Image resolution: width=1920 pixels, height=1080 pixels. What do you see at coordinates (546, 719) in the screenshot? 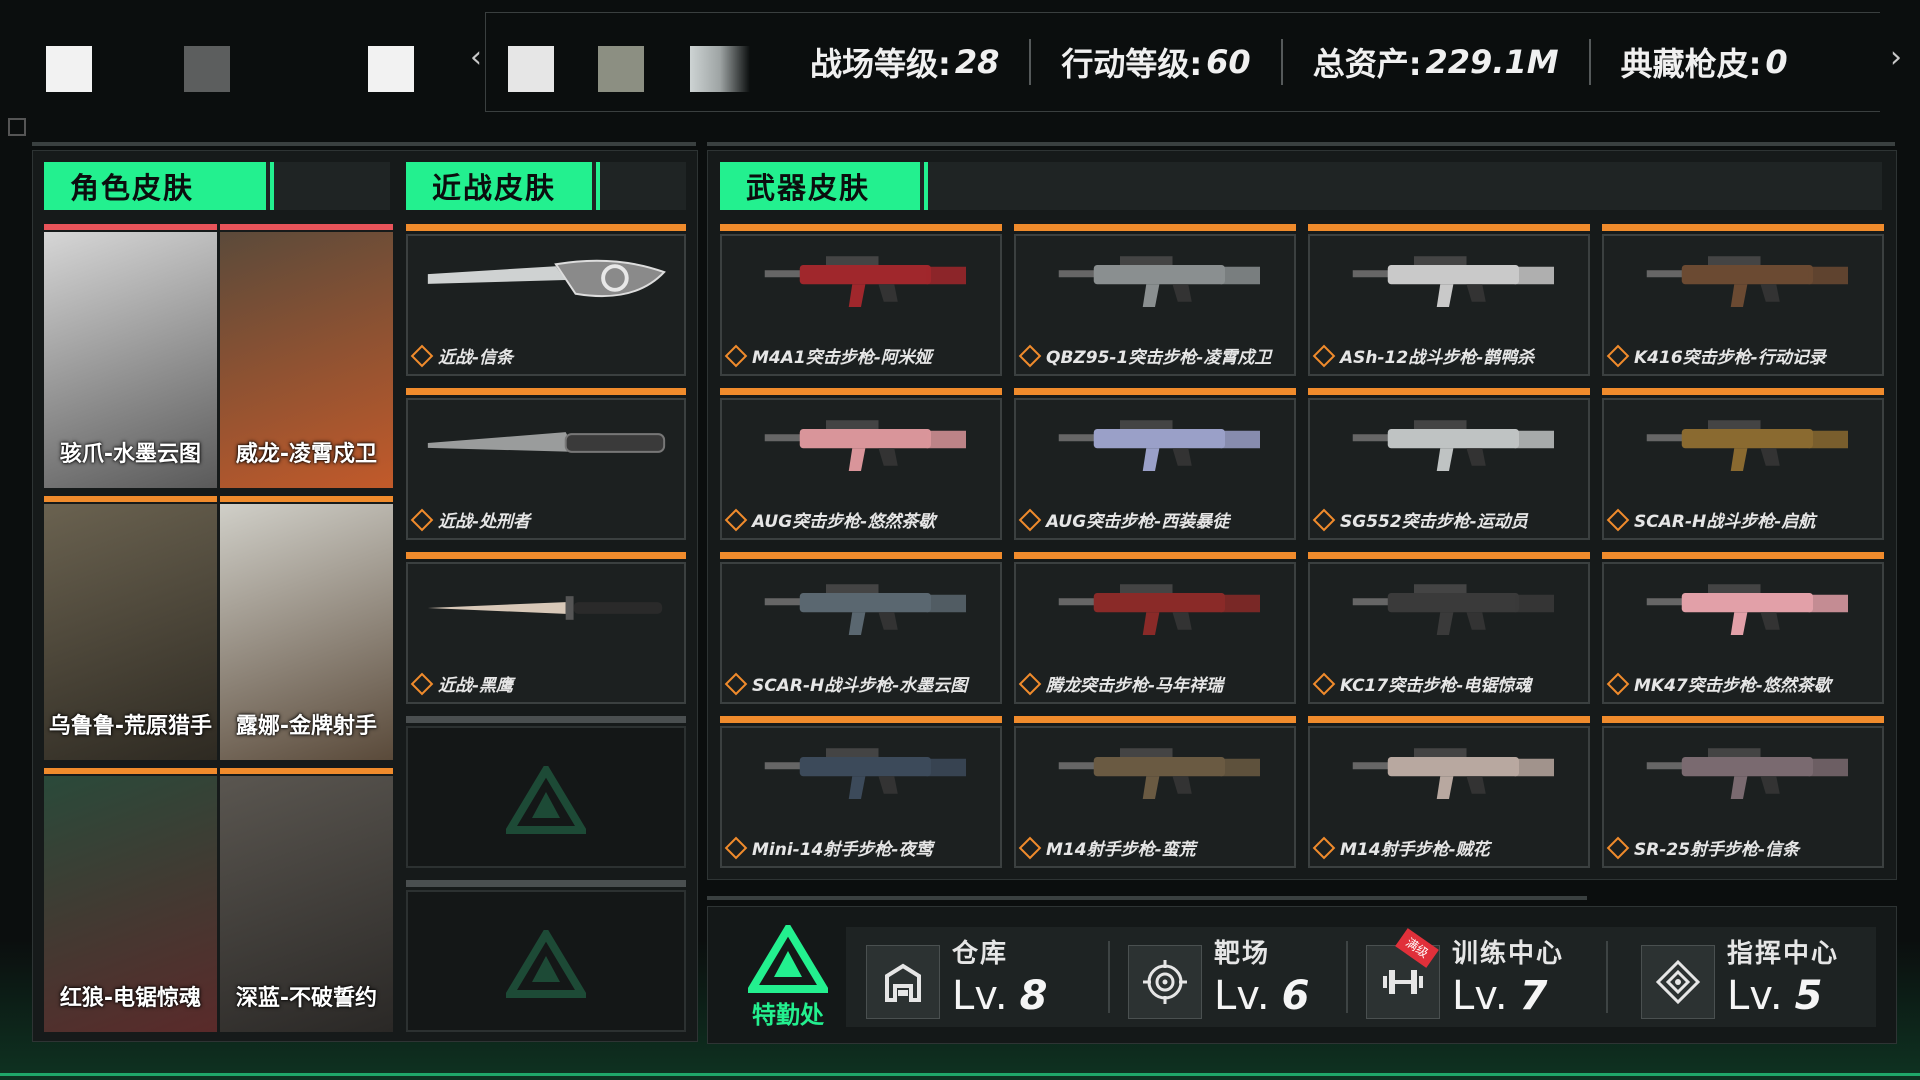
I see `slot-bar` at bounding box center [546, 719].